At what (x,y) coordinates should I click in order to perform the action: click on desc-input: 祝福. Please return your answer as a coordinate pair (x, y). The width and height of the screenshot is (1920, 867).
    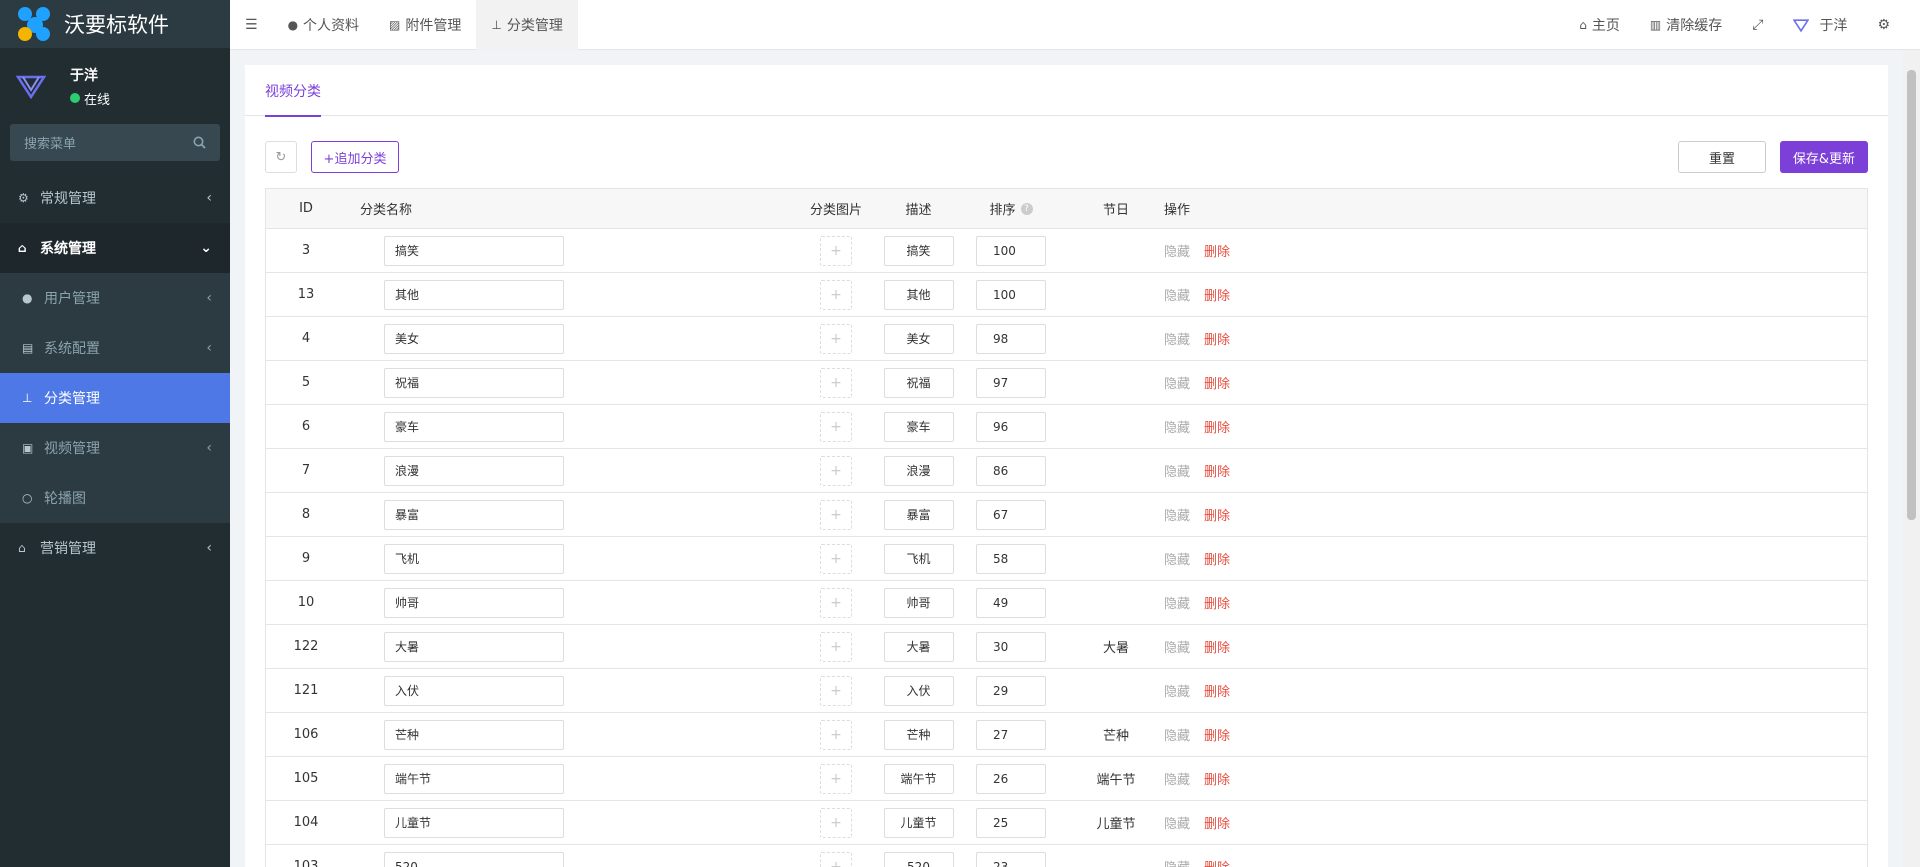
    Looking at the image, I should click on (918, 382).